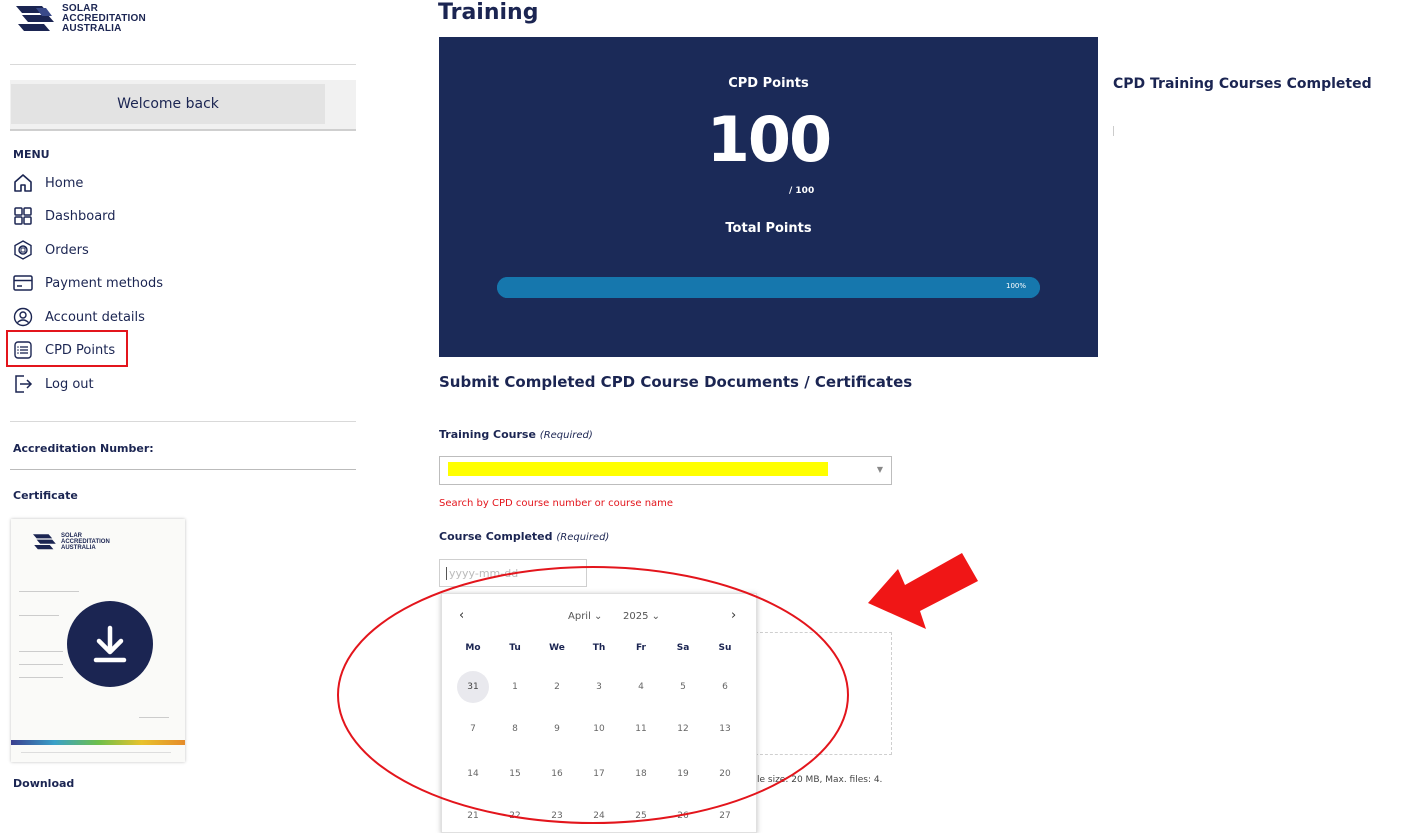 The image size is (1402, 833). Describe the element at coordinates (45, 495) in the screenshot. I see `certificate-label: Certificate` at that location.